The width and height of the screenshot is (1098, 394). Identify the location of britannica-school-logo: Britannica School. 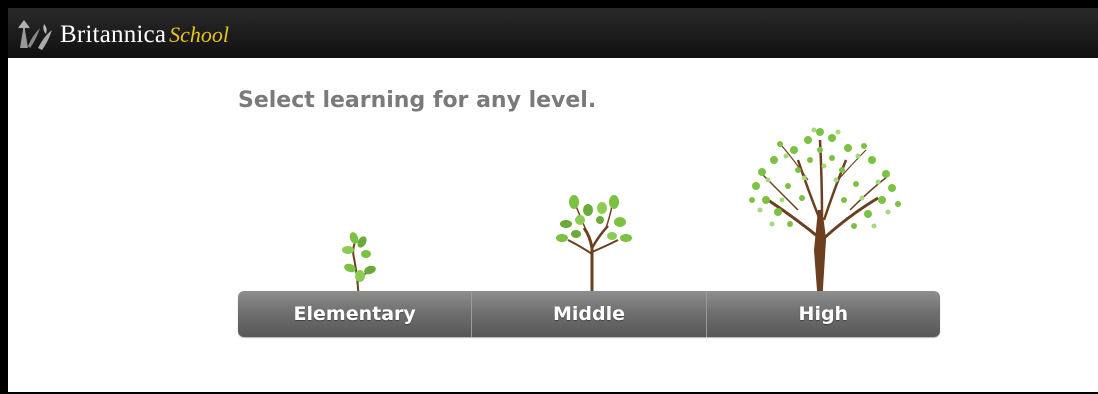
(121, 35).